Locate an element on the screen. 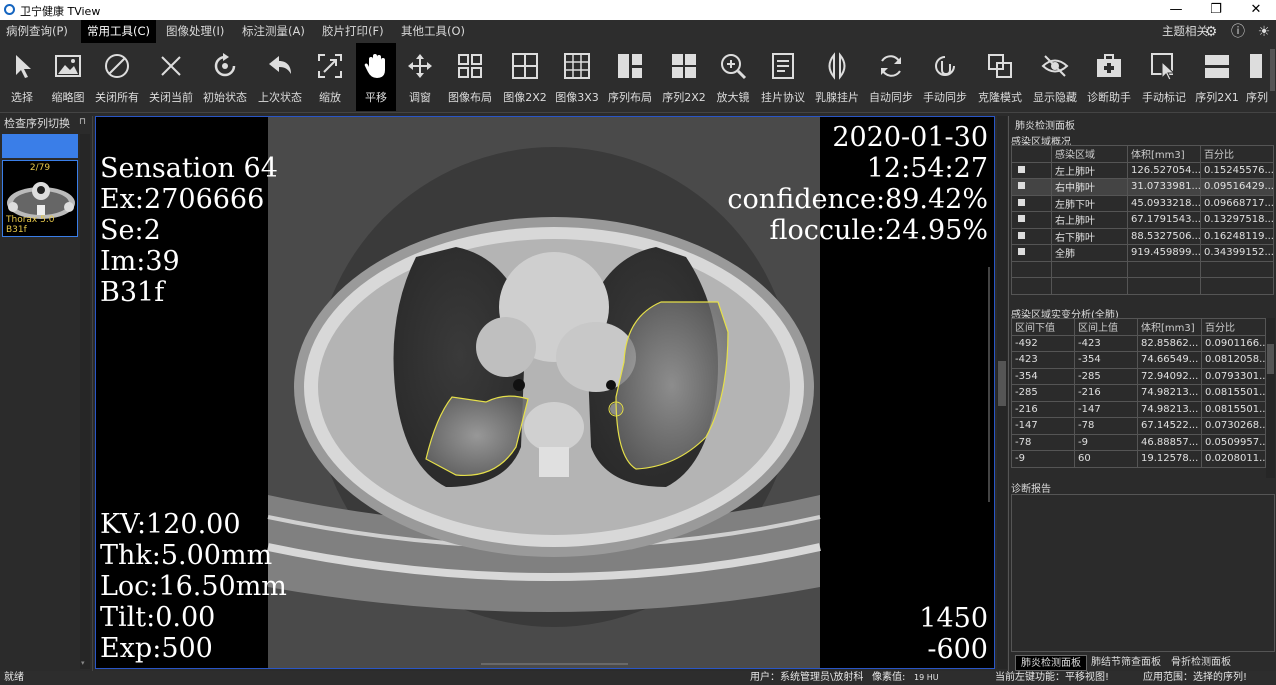 This screenshot has height=685, width=1276. density-scroll-thumb is located at coordinates (1270, 359).